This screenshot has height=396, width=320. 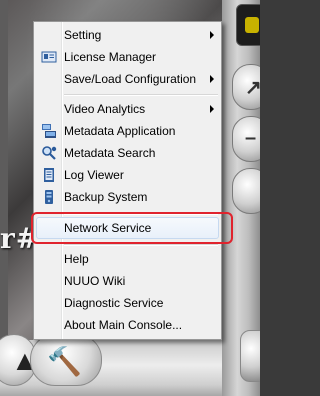 What do you see at coordinates (4, 170) in the screenshot?
I see `feed-left-border` at bounding box center [4, 170].